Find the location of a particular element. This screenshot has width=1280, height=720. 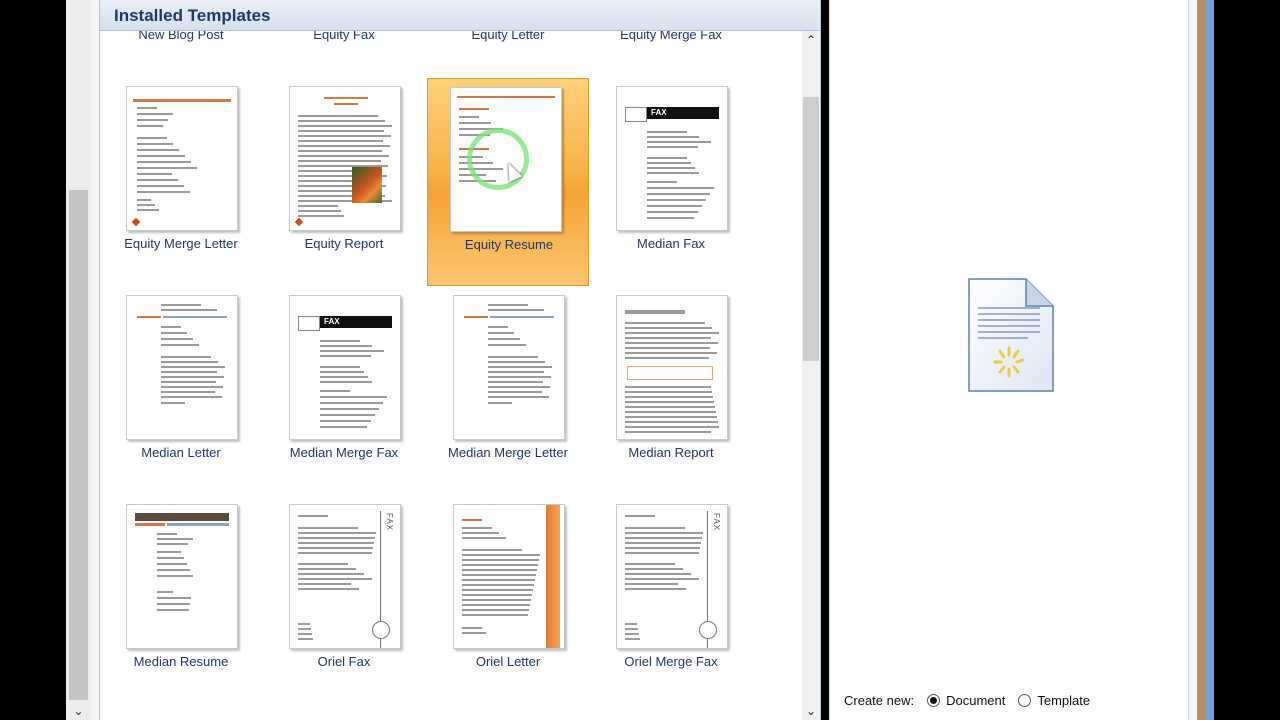

template-label: Median Merge Fax is located at coordinates (344, 452).